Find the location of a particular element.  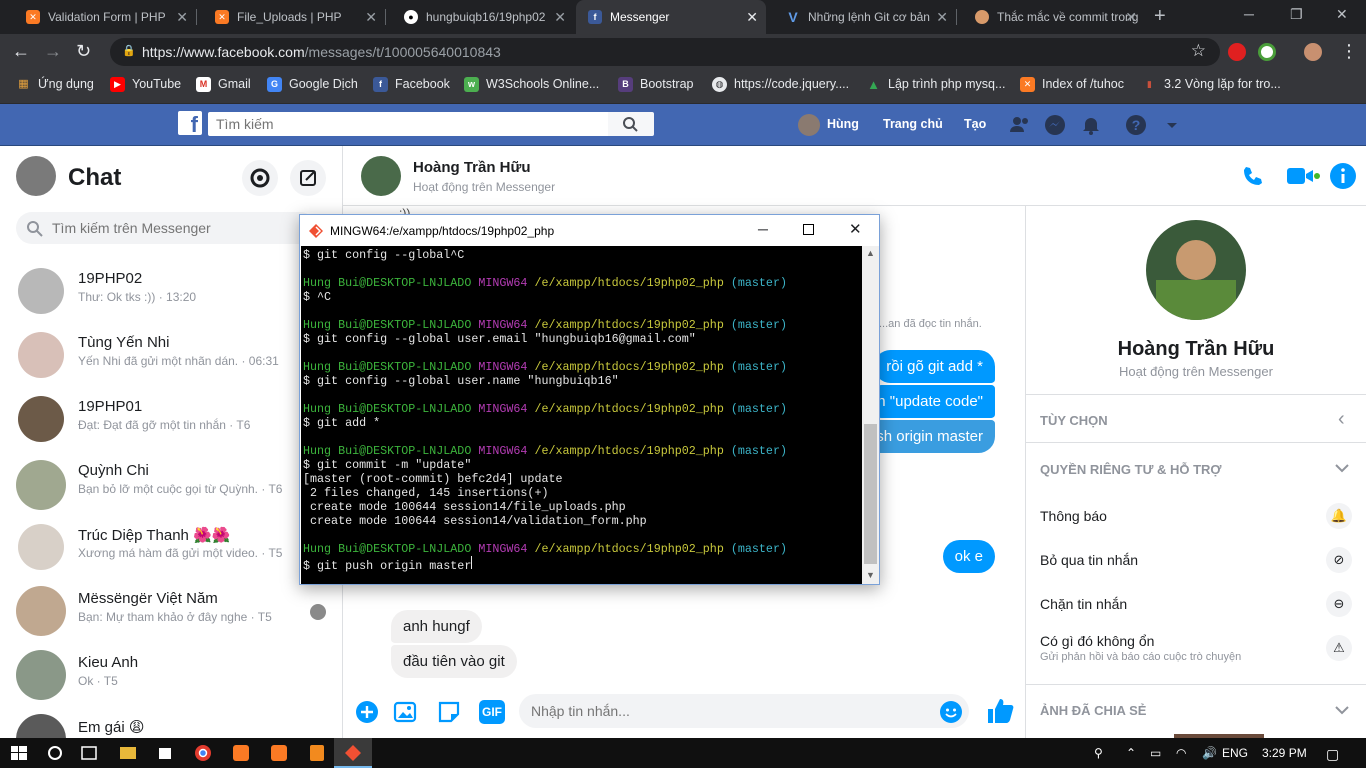

scrollbar: ▲ ▼ is located at coordinates (870, 415).